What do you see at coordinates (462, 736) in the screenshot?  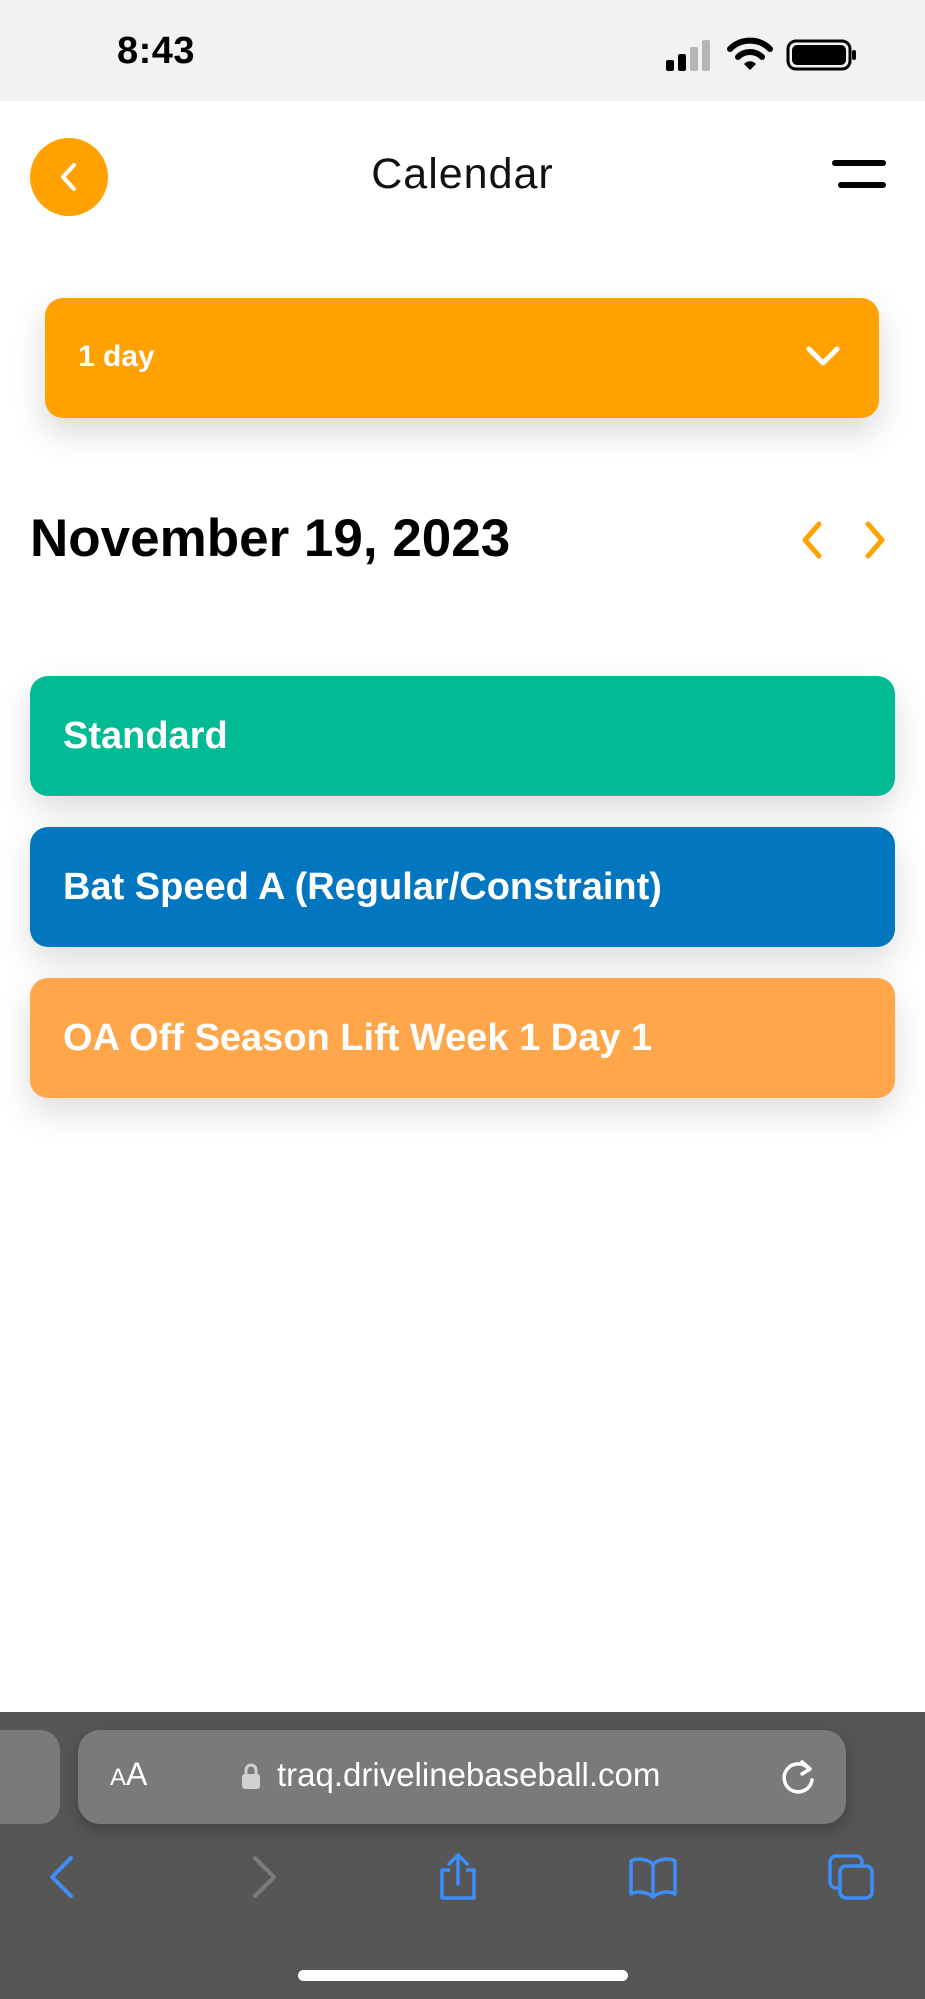 I see `event-card-standard: Standard` at bounding box center [462, 736].